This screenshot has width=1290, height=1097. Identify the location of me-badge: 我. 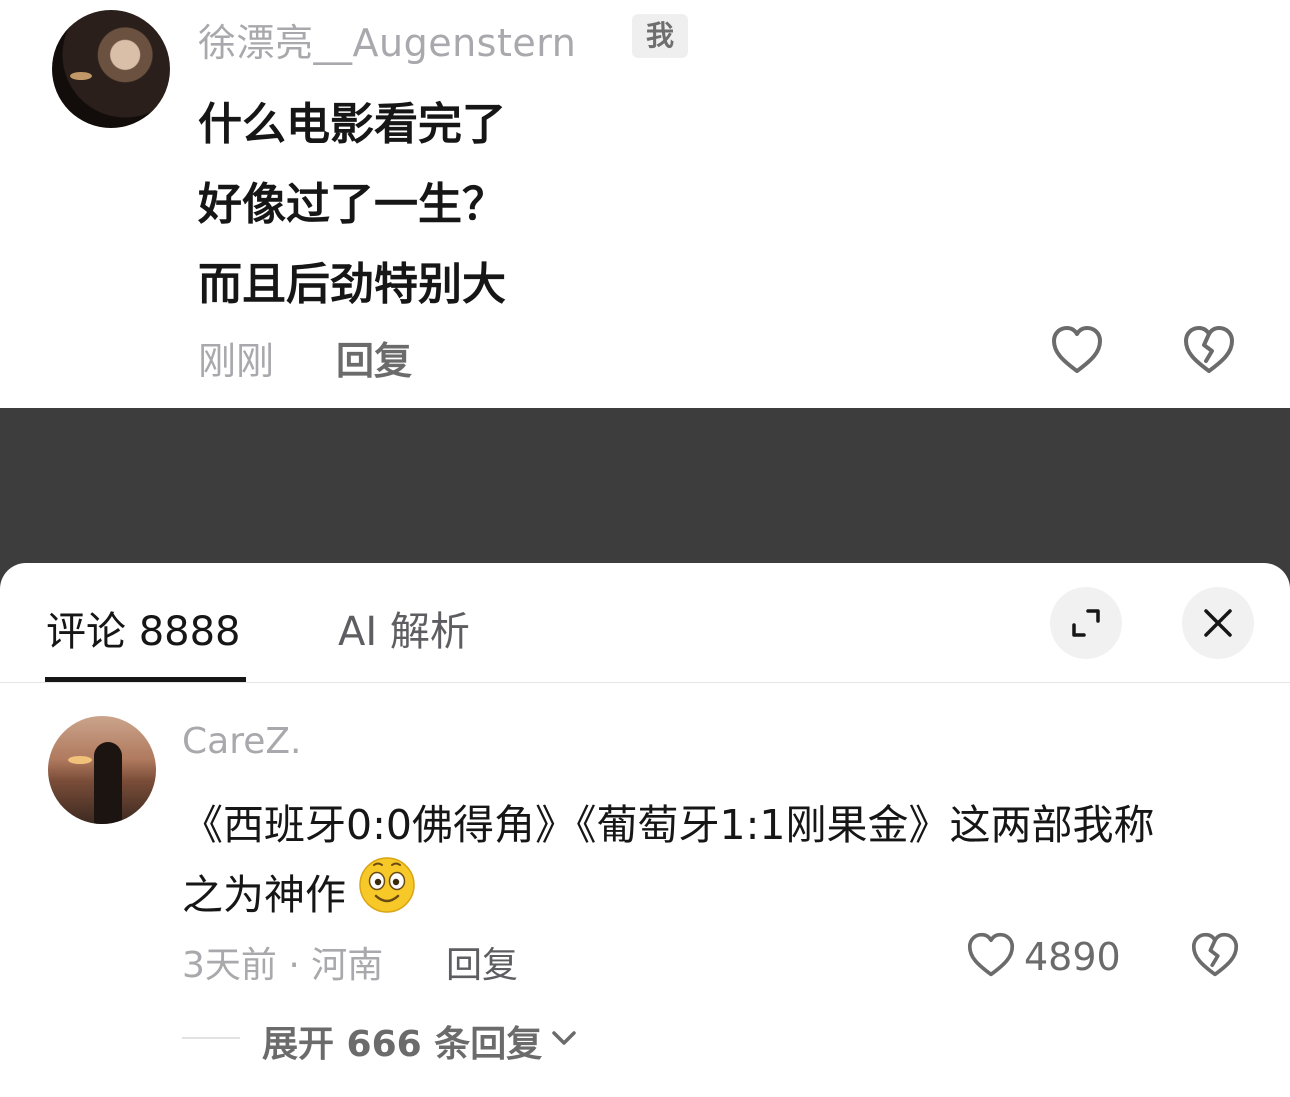
(660, 36).